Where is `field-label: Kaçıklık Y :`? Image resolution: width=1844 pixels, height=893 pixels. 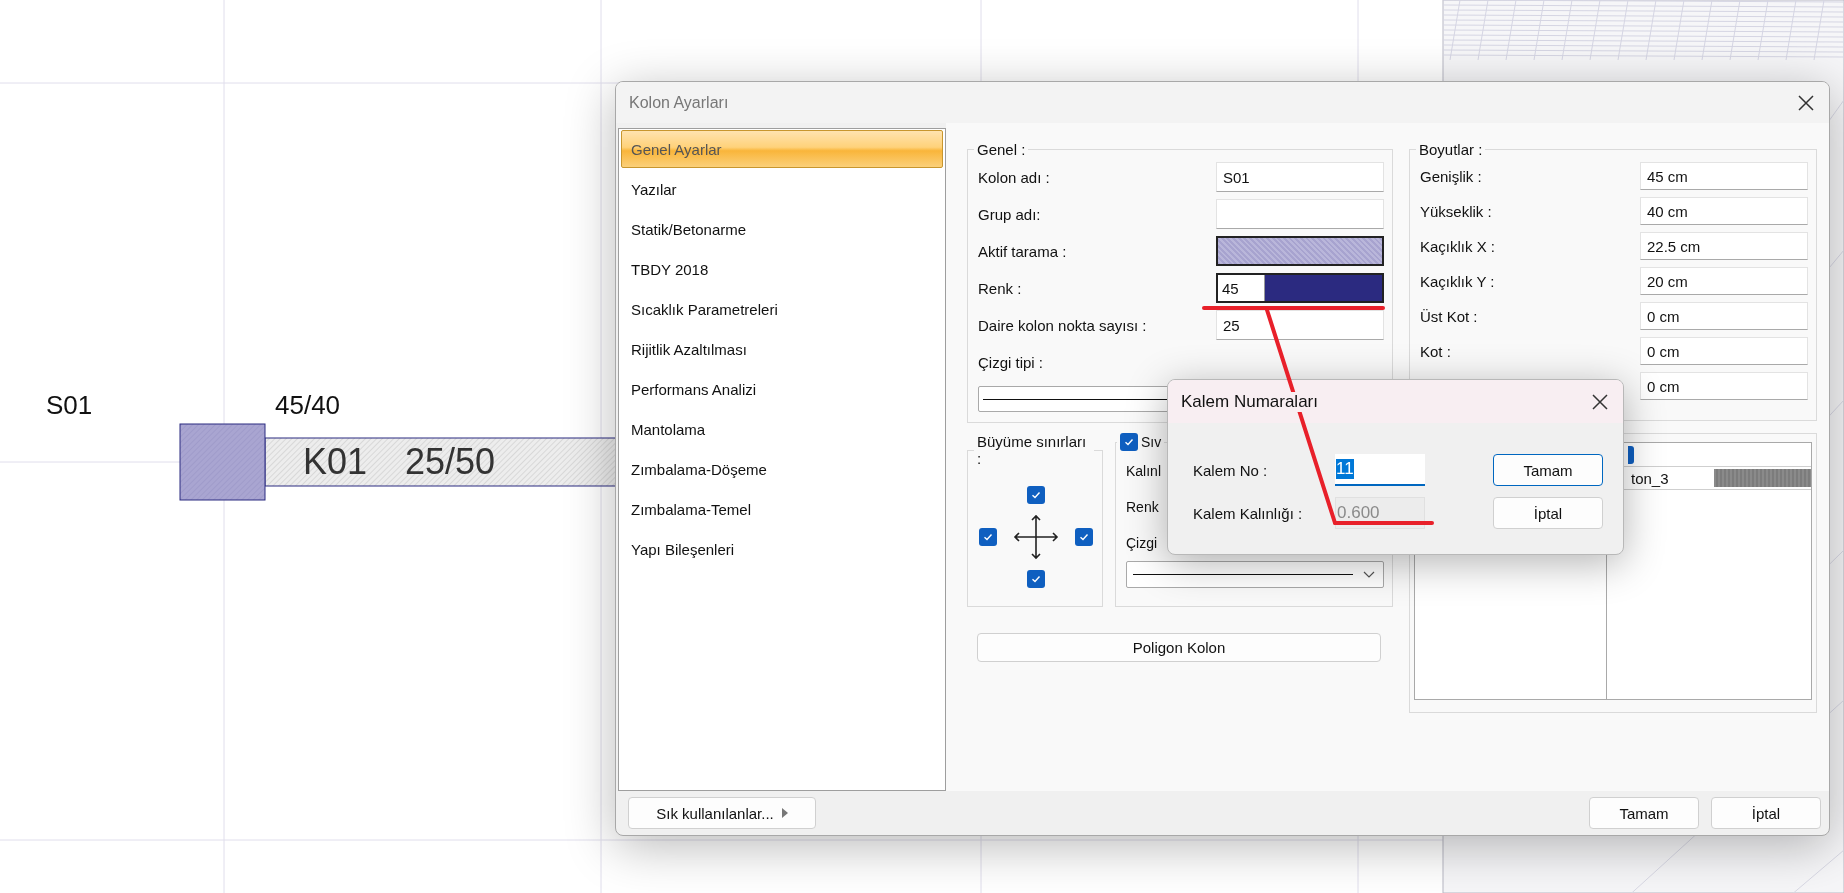 field-label: Kaçıklık Y : is located at coordinates (1458, 281).